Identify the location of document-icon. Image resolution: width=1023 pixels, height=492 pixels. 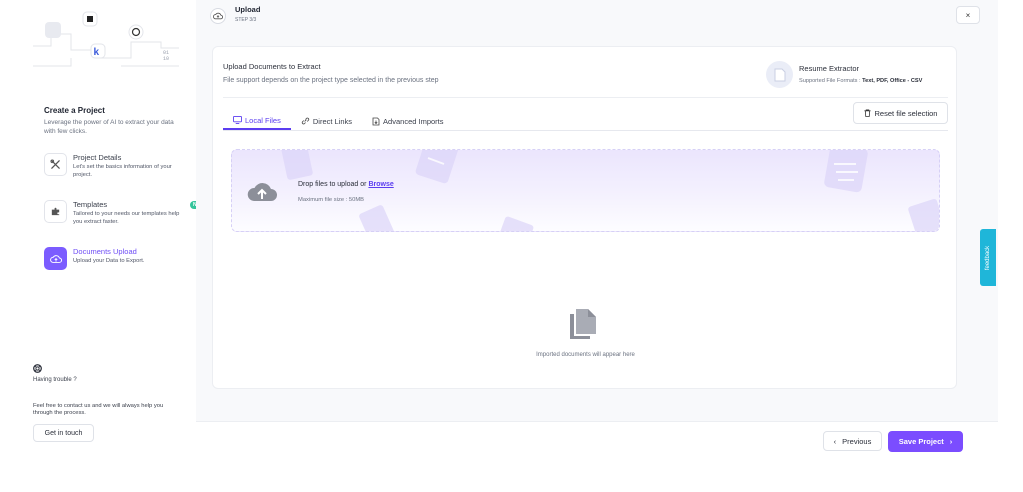
(779, 74).